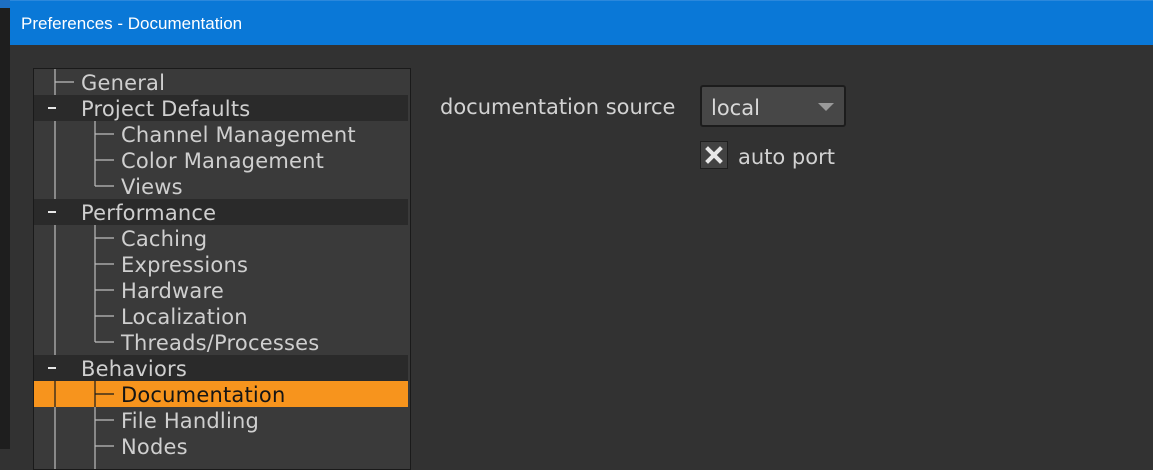 The height and width of the screenshot is (470, 1153). What do you see at coordinates (152, 187) in the screenshot?
I see `tree-item-label: Views` at bounding box center [152, 187].